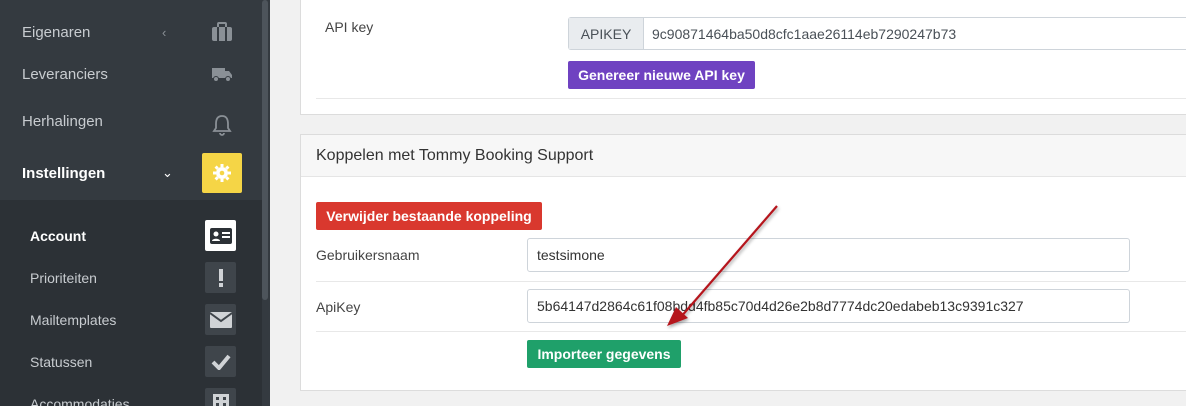 This screenshot has width=1186, height=406. I want to click on envelope-icon, so click(220, 319).